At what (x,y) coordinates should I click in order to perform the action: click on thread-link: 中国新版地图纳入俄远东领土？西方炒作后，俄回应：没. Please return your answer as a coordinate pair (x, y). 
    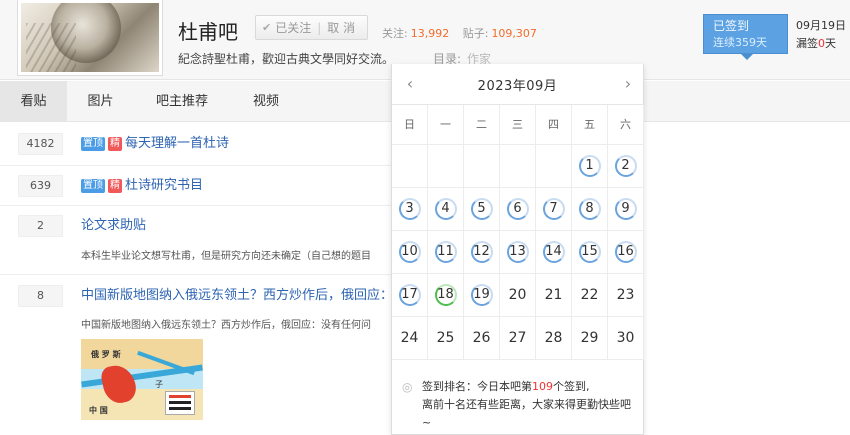
    Looking at the image, I should click on (243, 295).